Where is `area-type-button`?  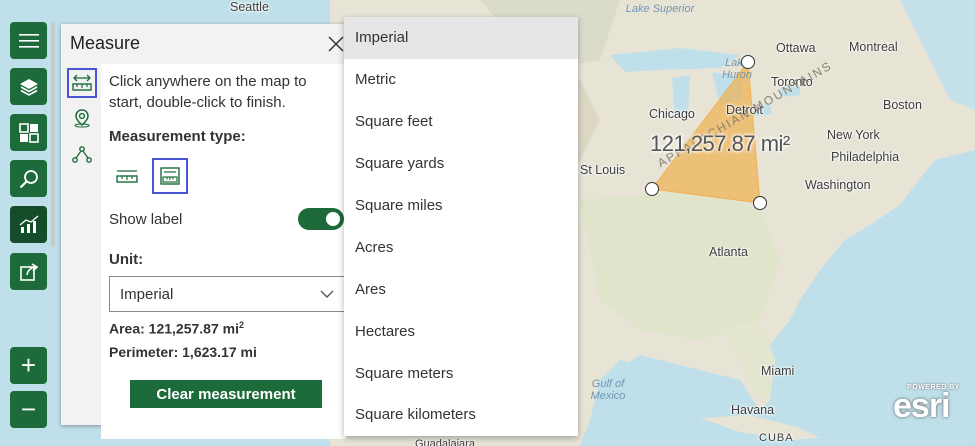
area-type-button is located at coordinates (170, 176).